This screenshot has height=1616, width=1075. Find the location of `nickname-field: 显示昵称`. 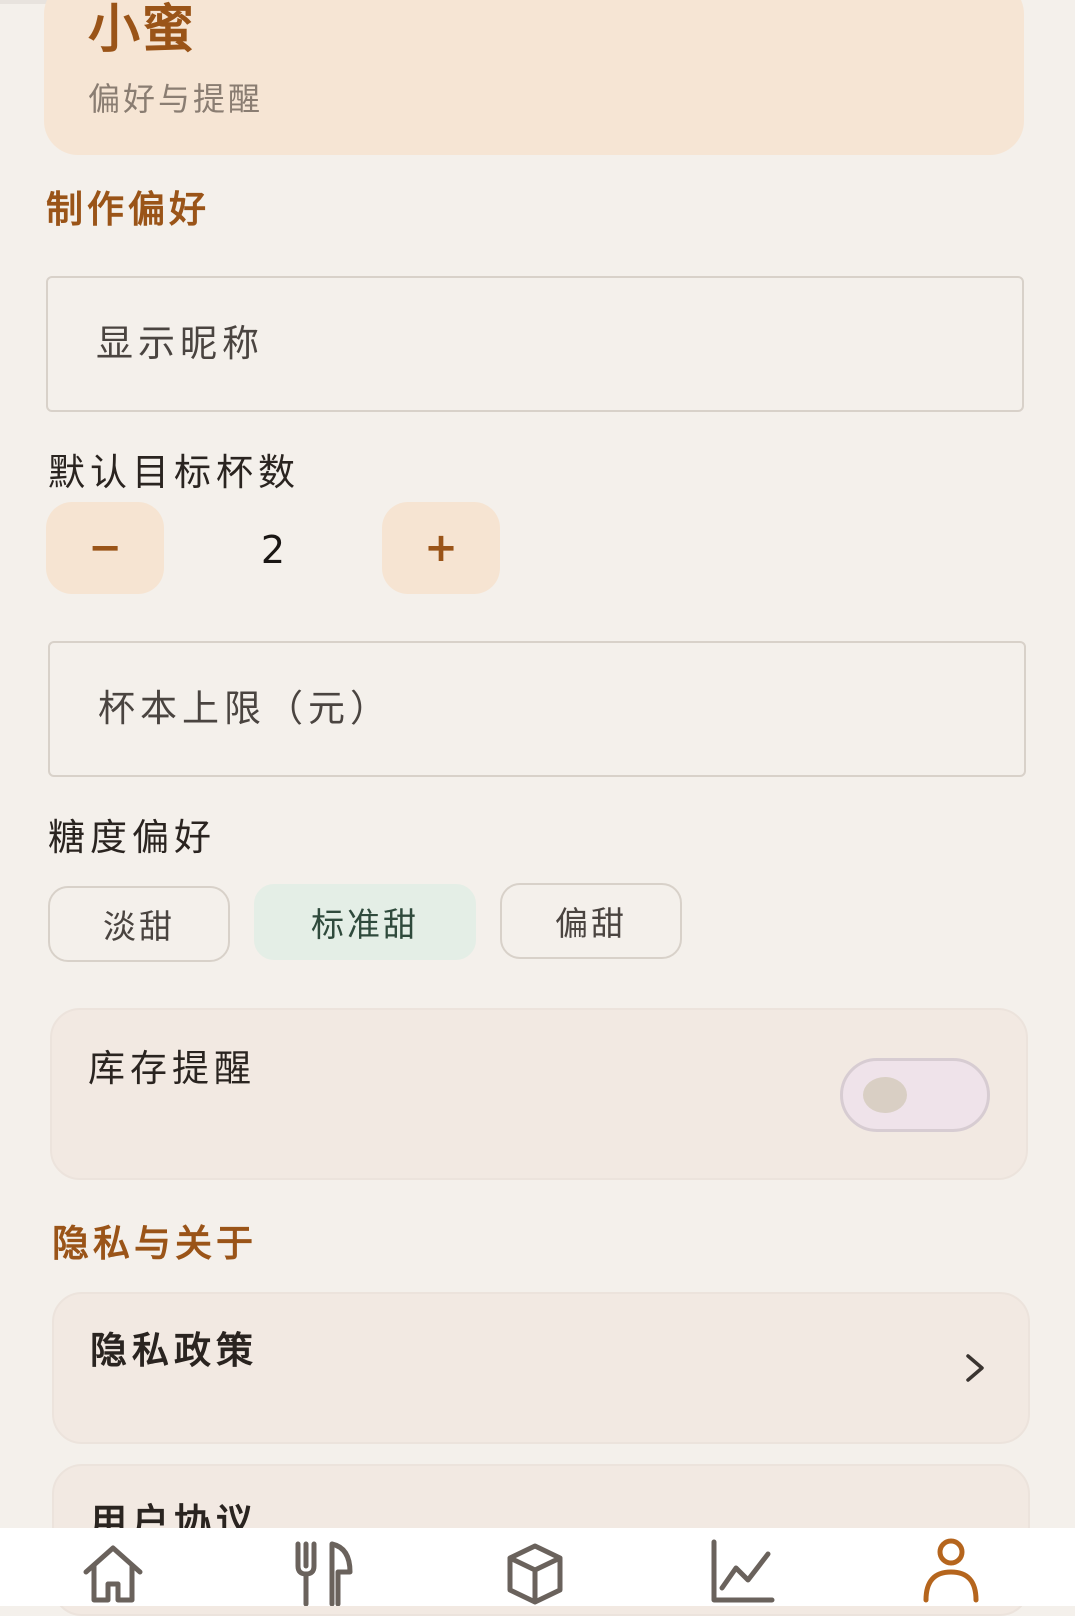

nickname-field: 显示昵称 is located at coordinates (535, 344).